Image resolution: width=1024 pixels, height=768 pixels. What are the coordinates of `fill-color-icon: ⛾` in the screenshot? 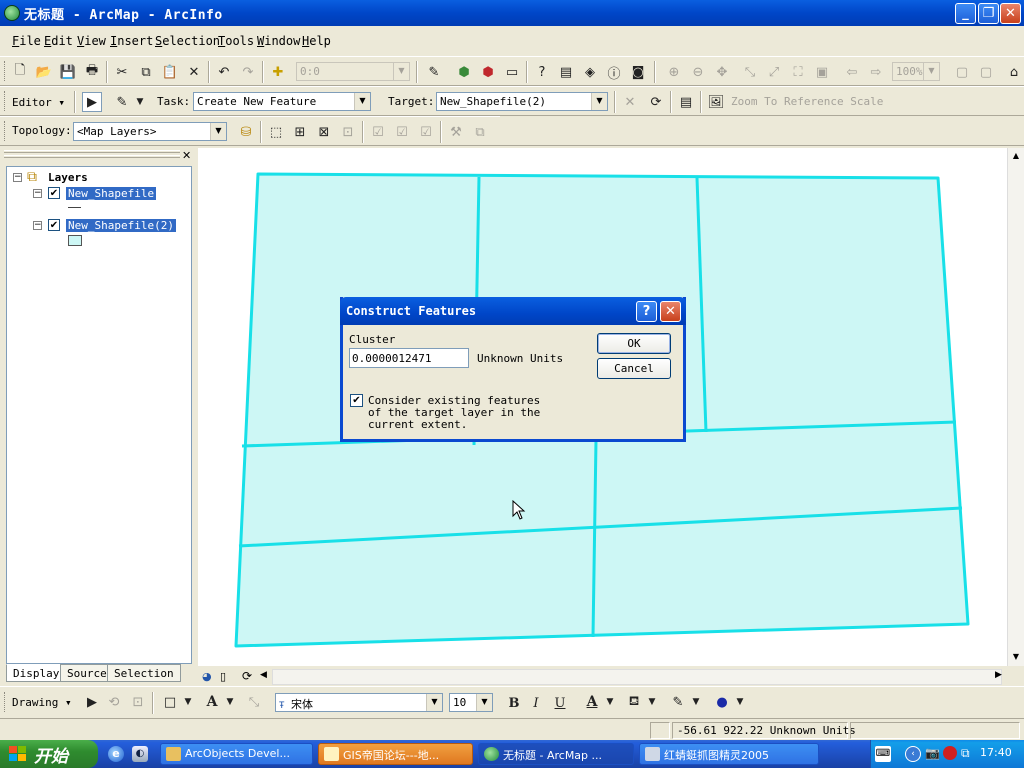 It's located at (634, 702).